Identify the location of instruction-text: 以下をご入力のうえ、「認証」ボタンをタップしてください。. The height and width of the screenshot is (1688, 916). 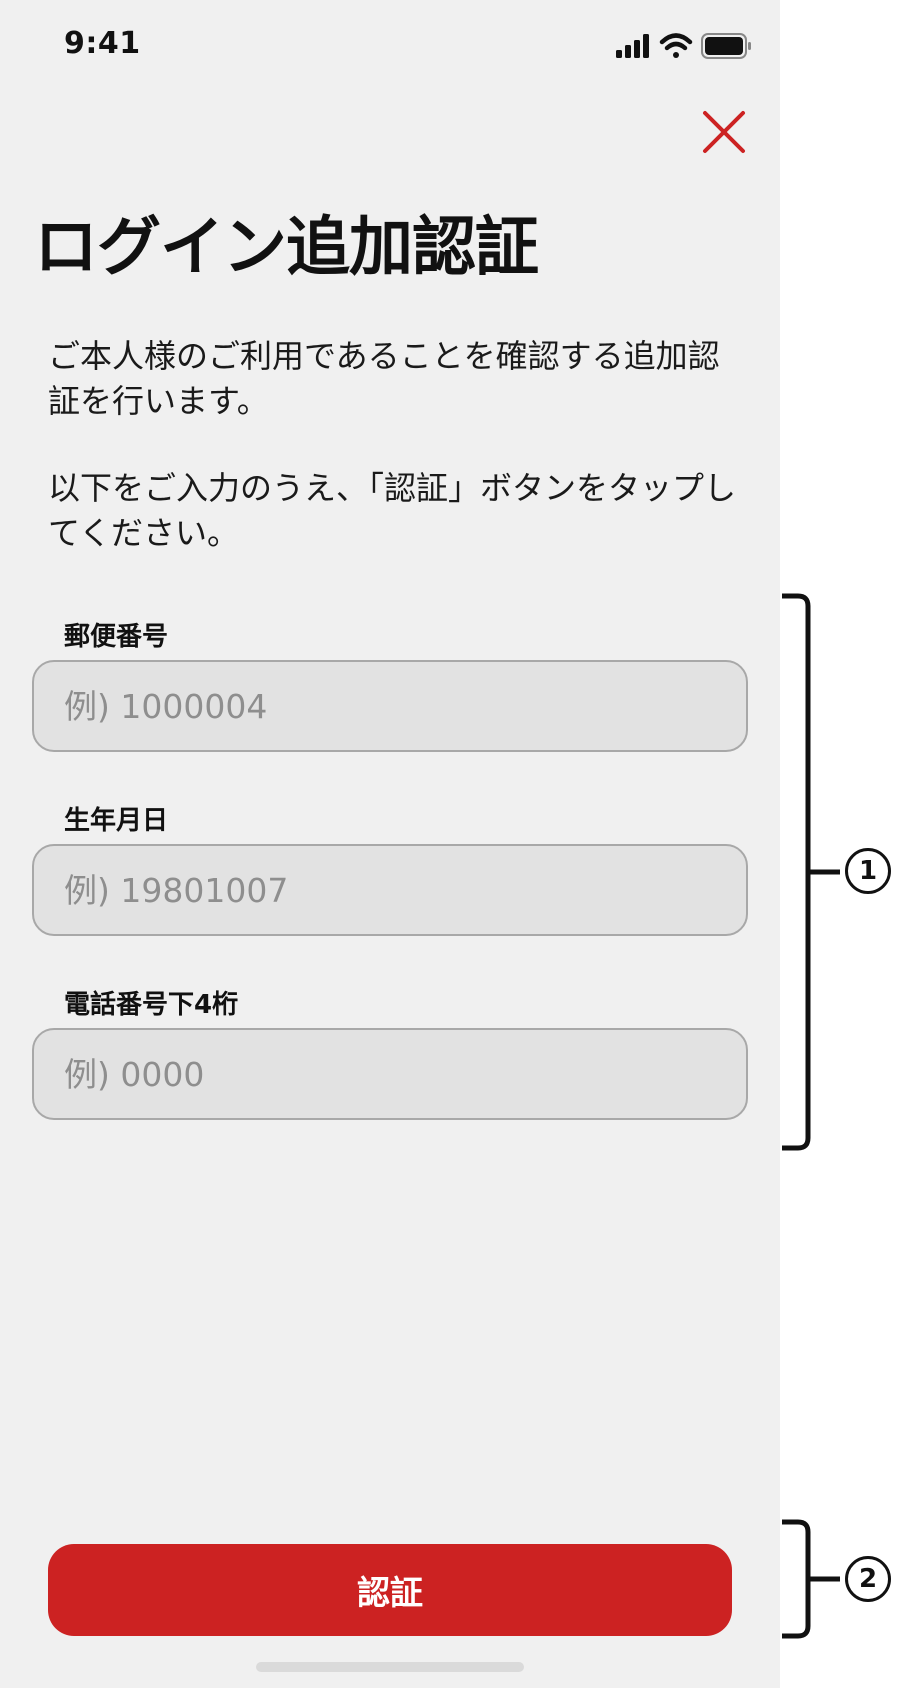
(392, 510).